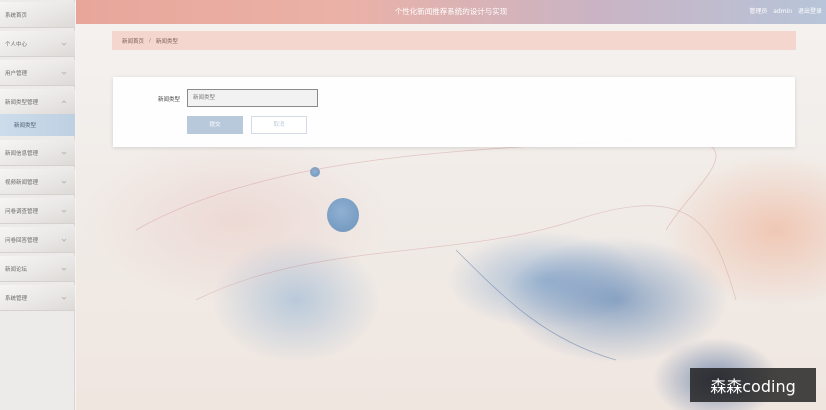  Describe the element at coordinates (37, 73) in the screenshot. I see `sidebar-item-user-management: 用户管理` at that location.